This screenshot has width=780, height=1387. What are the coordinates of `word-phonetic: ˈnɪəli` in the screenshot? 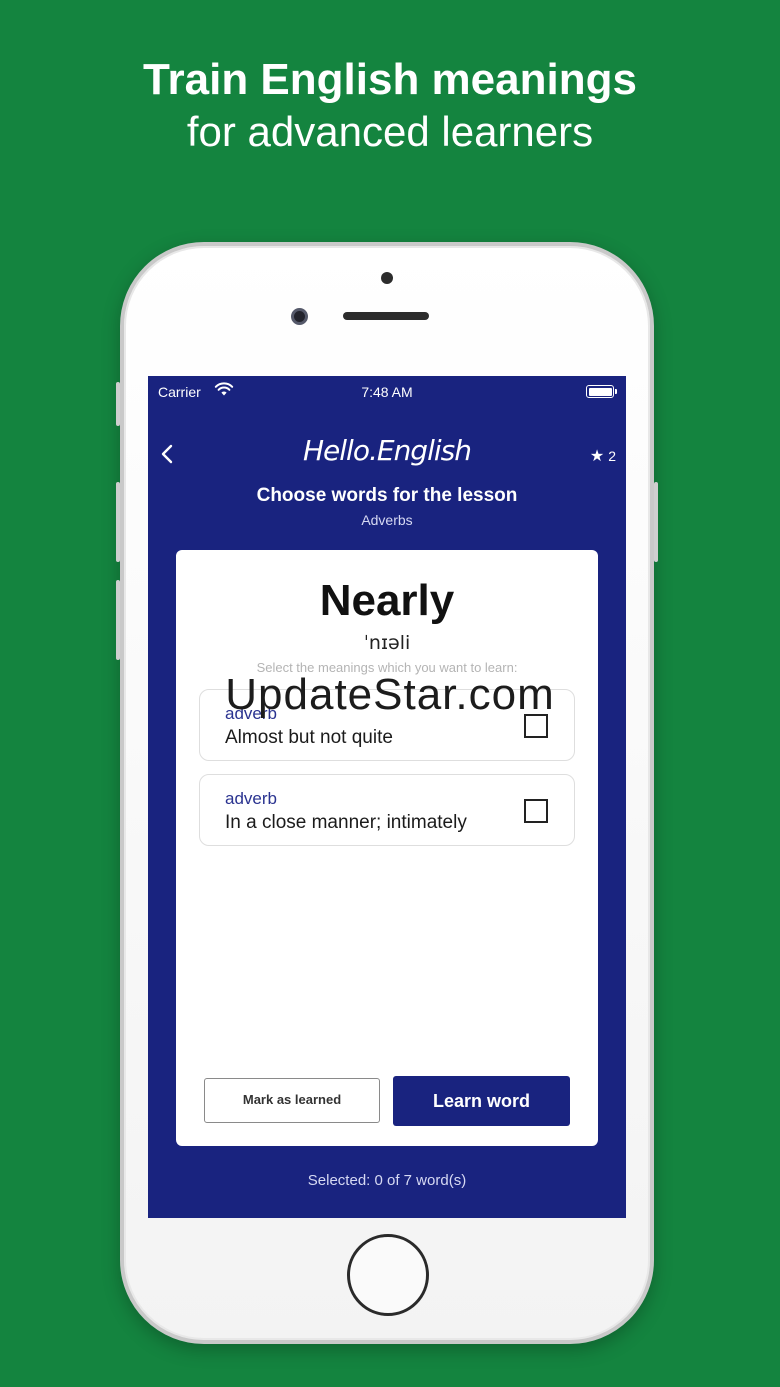 It's located at (387, 643).